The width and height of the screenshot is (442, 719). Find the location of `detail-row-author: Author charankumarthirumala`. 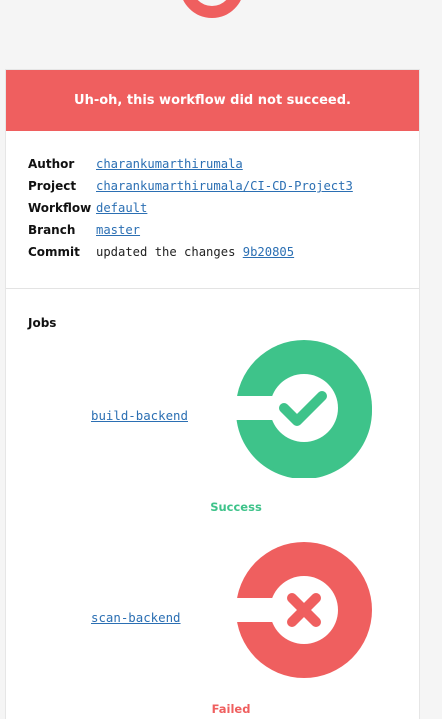

detail-row-author: Author charankumarthirumala is located at coordinates (190, 164).